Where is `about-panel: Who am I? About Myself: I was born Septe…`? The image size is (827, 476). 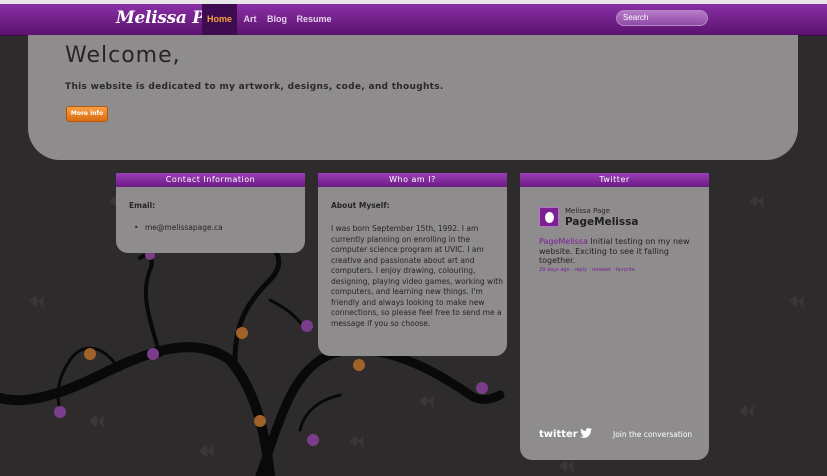
about-panel: Who am I? About Myself: I was born Septe… is located at coordinates (412, 264).